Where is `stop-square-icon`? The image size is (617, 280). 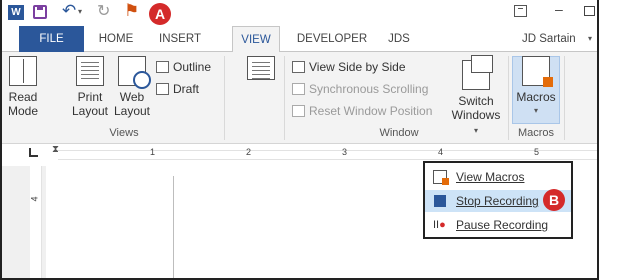 stop-square-icon is located at coordinates (440, 201).